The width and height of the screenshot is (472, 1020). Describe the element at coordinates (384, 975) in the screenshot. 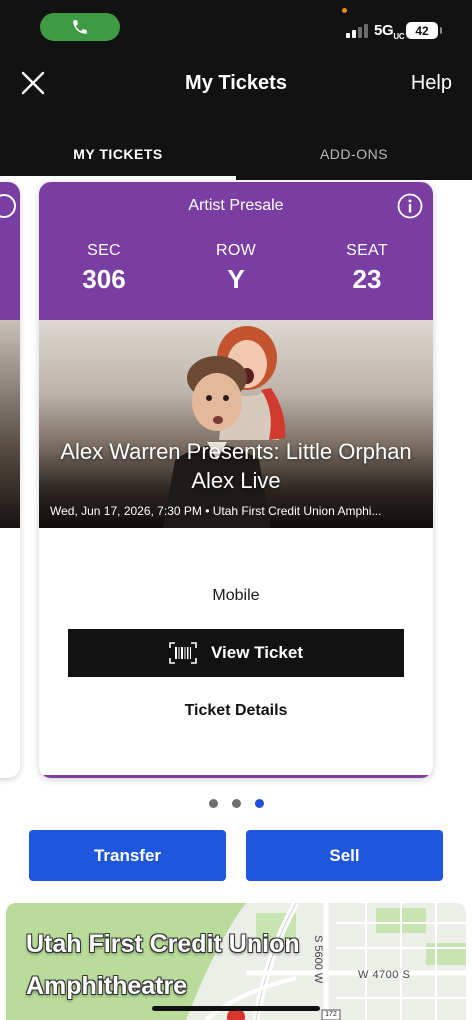

I see `street-label-horizontal: W 4700 S` at that location.